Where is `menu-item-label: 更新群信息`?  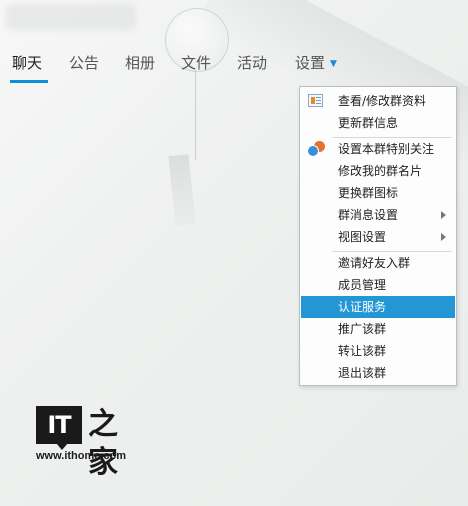 menu-item-label: 更新群信息 is located at coordinates (368, 123).